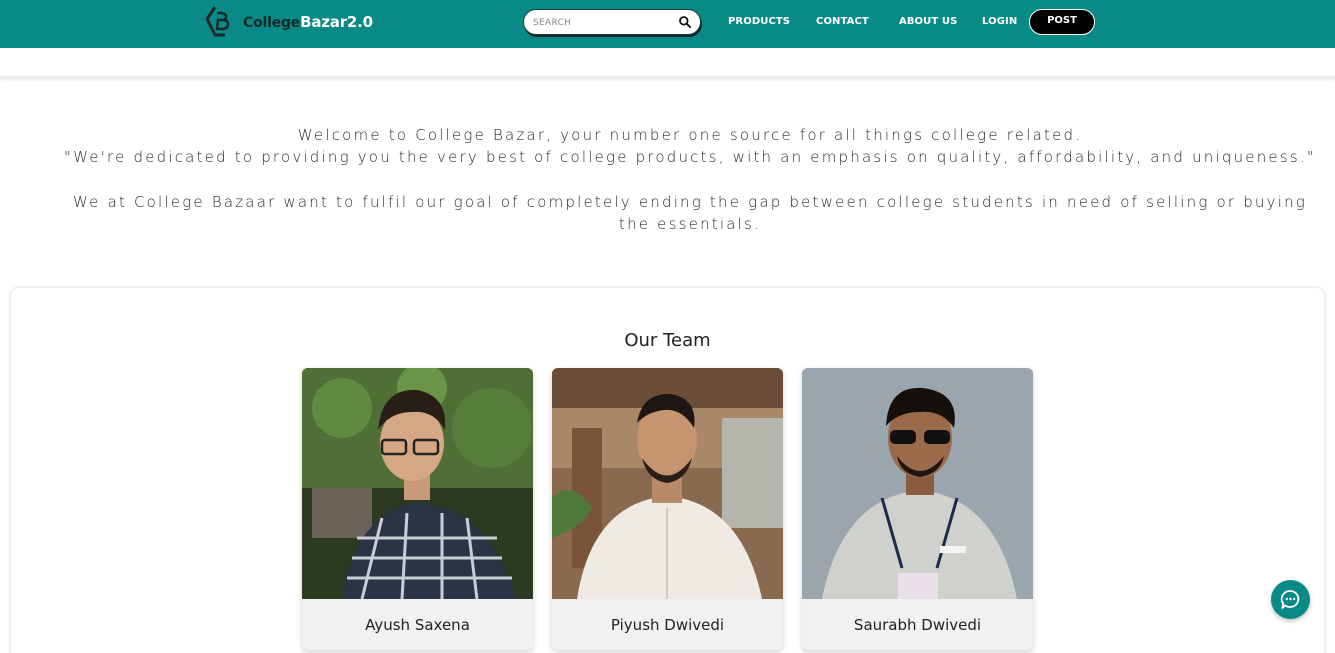 The width and height of the screenshot is (1335, 653). Describe the element at coordinates (217, 21) in the screenshot. I see `college-bazar-logo-icon` at that location.